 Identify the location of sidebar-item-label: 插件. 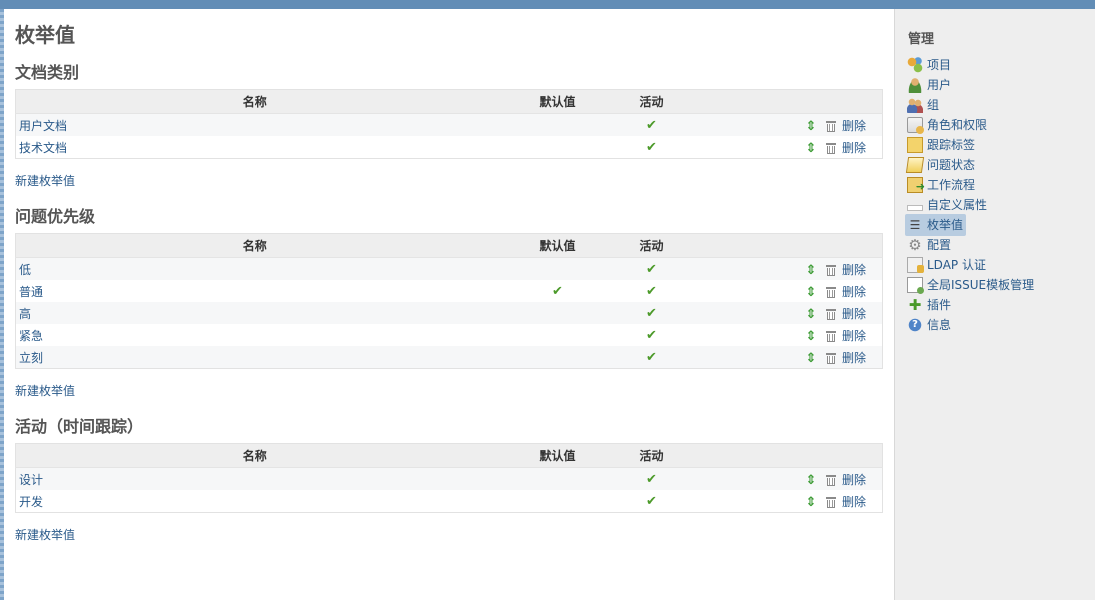
(939, 305).